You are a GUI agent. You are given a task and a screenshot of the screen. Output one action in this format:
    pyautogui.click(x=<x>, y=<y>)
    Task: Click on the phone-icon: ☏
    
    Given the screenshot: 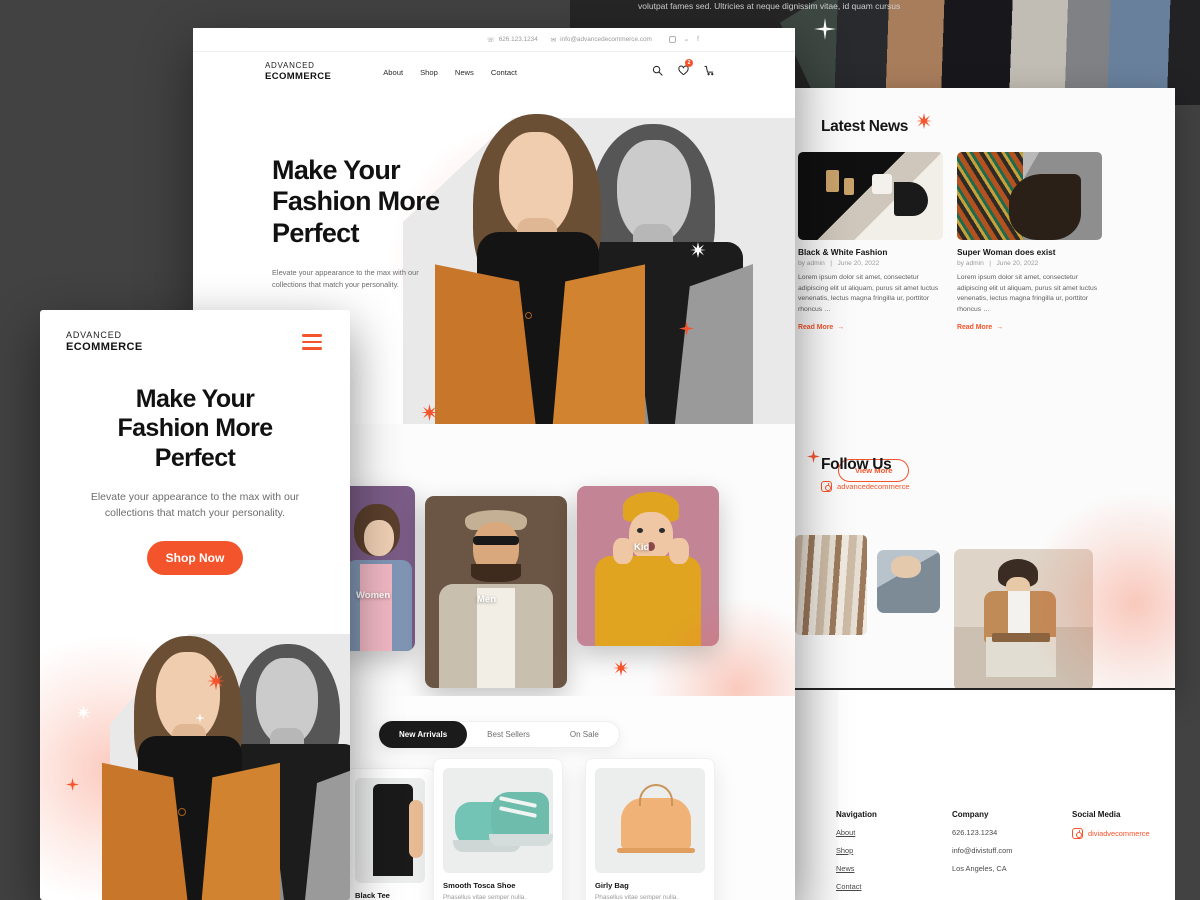 What is the action you would take?
    pyautogui.click(x=490, y=40)
    